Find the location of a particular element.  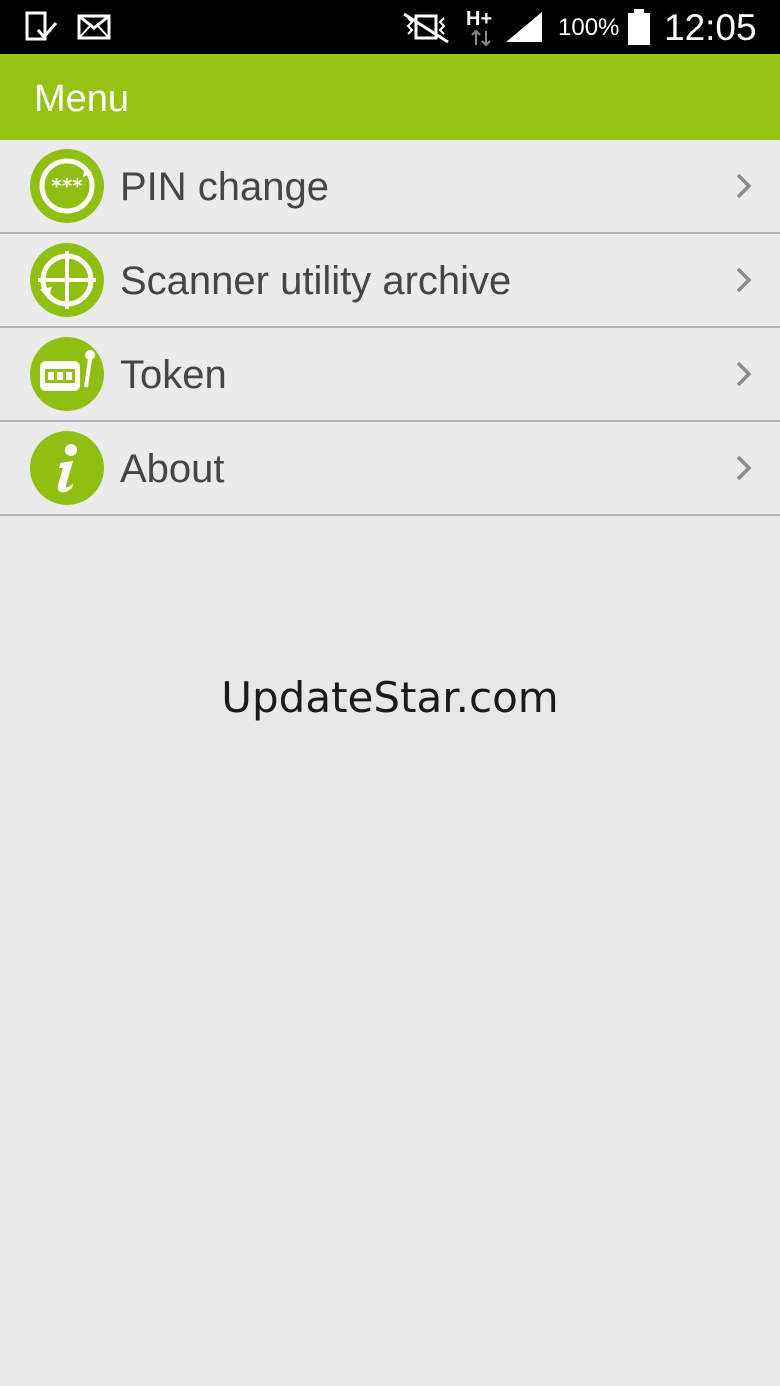

page-title: Menu is located at coordinates (82, 99).